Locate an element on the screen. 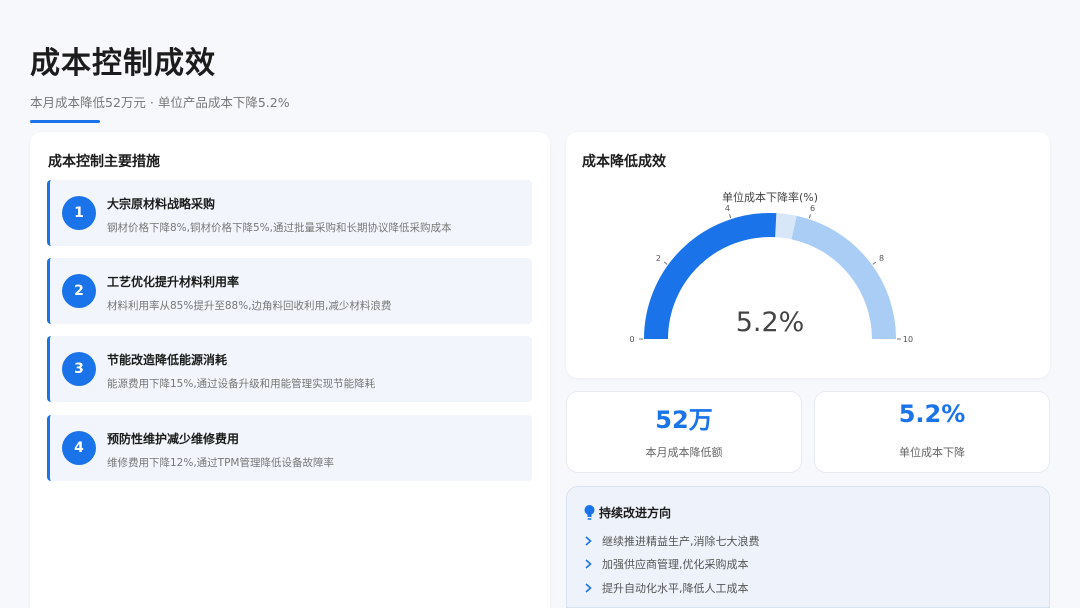 This screenshot has height=608, width=1080. gauge-chart: 单位成本下降率(%) 0 2 4 6 8 10 5.2% is located at coordinates (771, 267).